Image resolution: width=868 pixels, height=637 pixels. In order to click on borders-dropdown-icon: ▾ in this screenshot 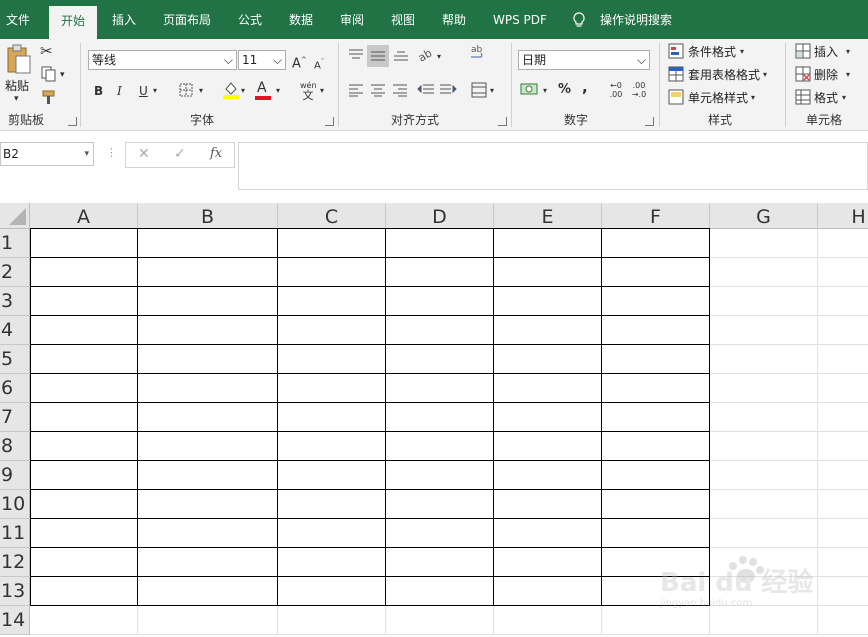, I will do `click(201, 91)`.